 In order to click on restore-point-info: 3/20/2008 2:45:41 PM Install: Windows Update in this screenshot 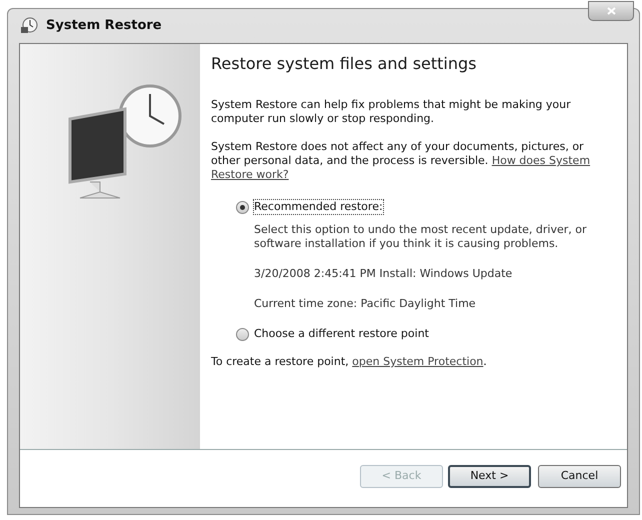, I will do `click(383, 274)`.